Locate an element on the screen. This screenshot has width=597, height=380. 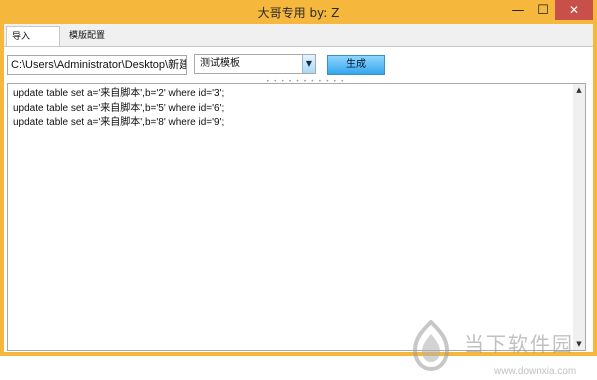
tab-import-excel: 导入Excel is located at coordinates (33, 44).